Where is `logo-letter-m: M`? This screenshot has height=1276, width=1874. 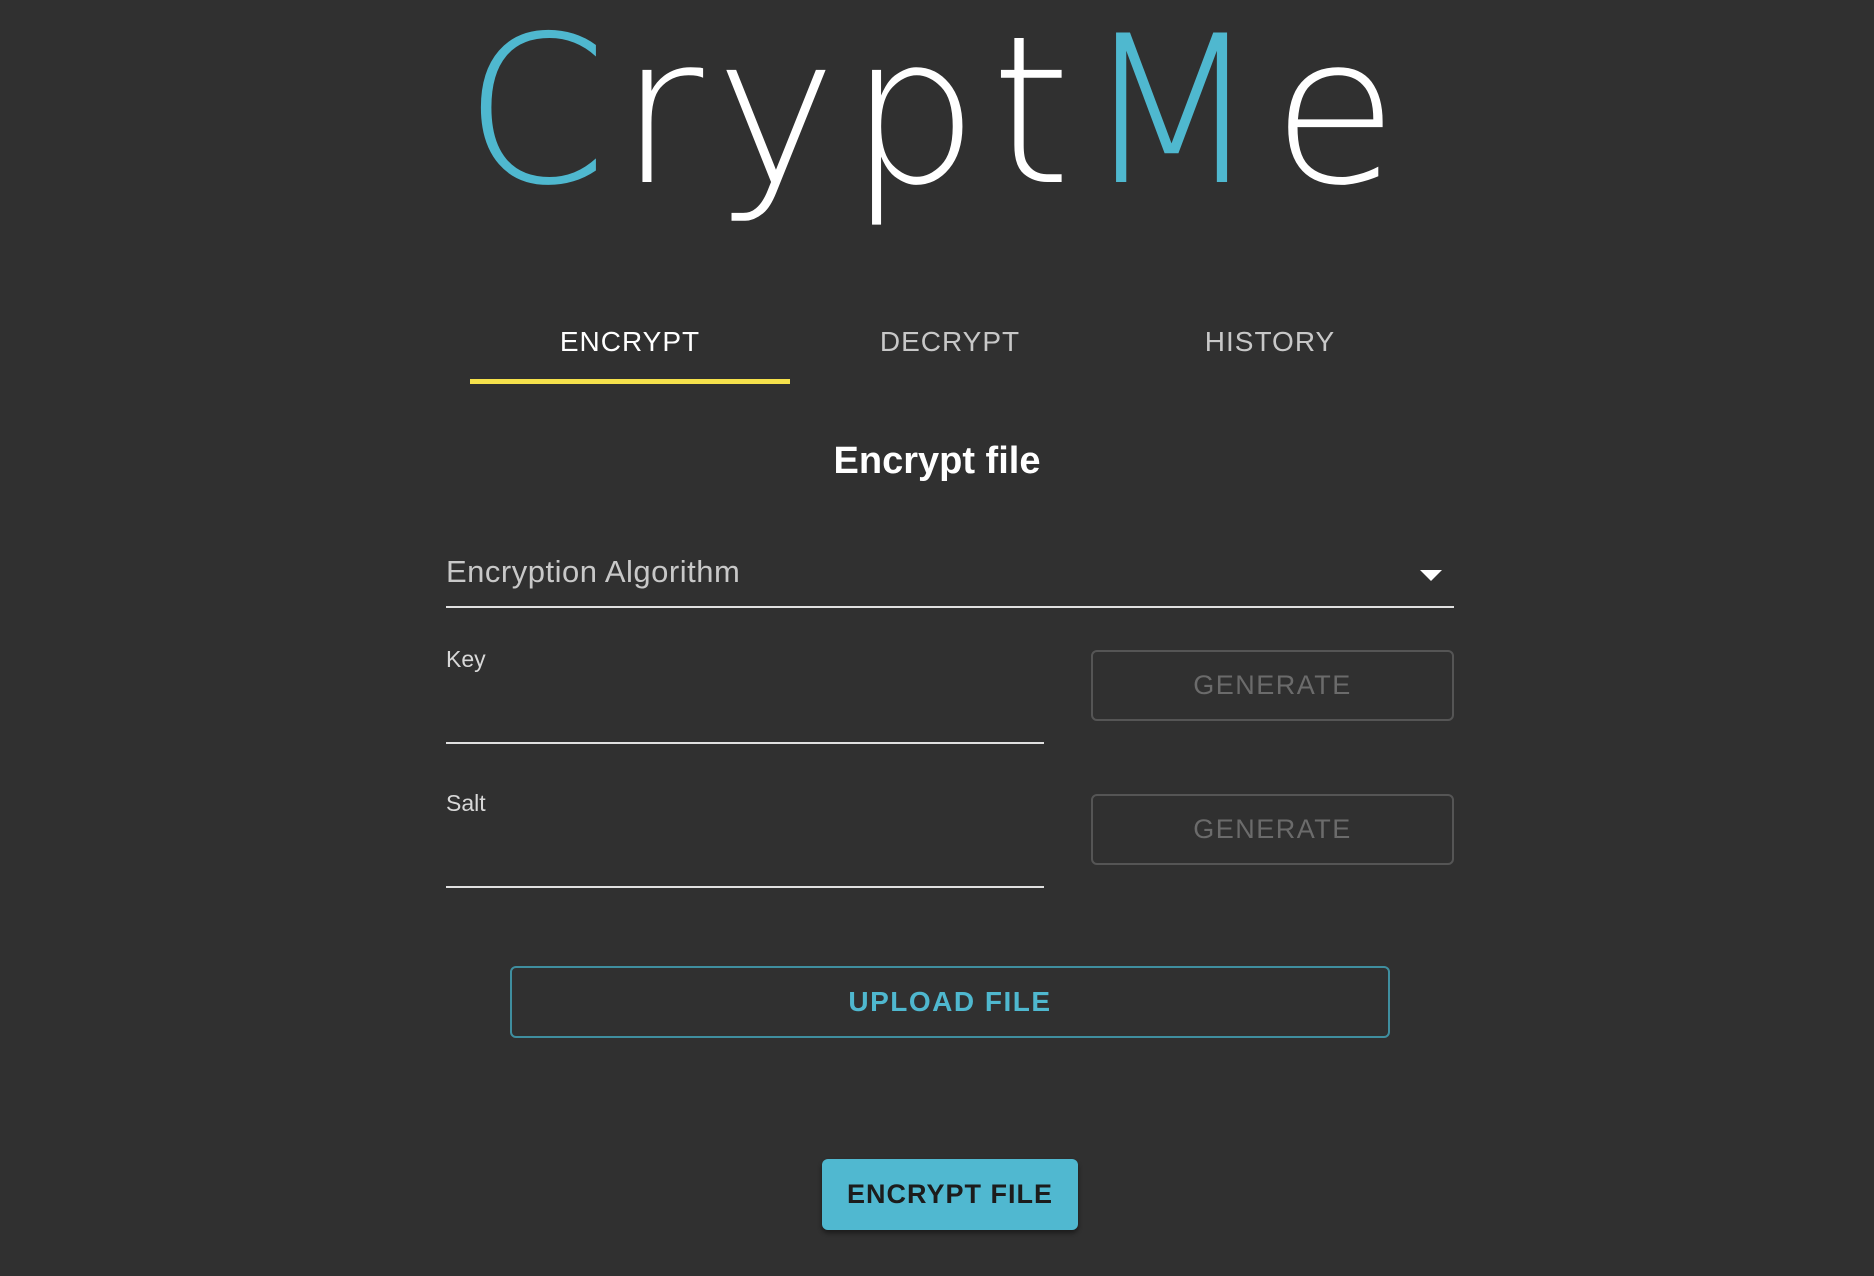 logo-letter-m: M is located at coordinates (1177, 115).